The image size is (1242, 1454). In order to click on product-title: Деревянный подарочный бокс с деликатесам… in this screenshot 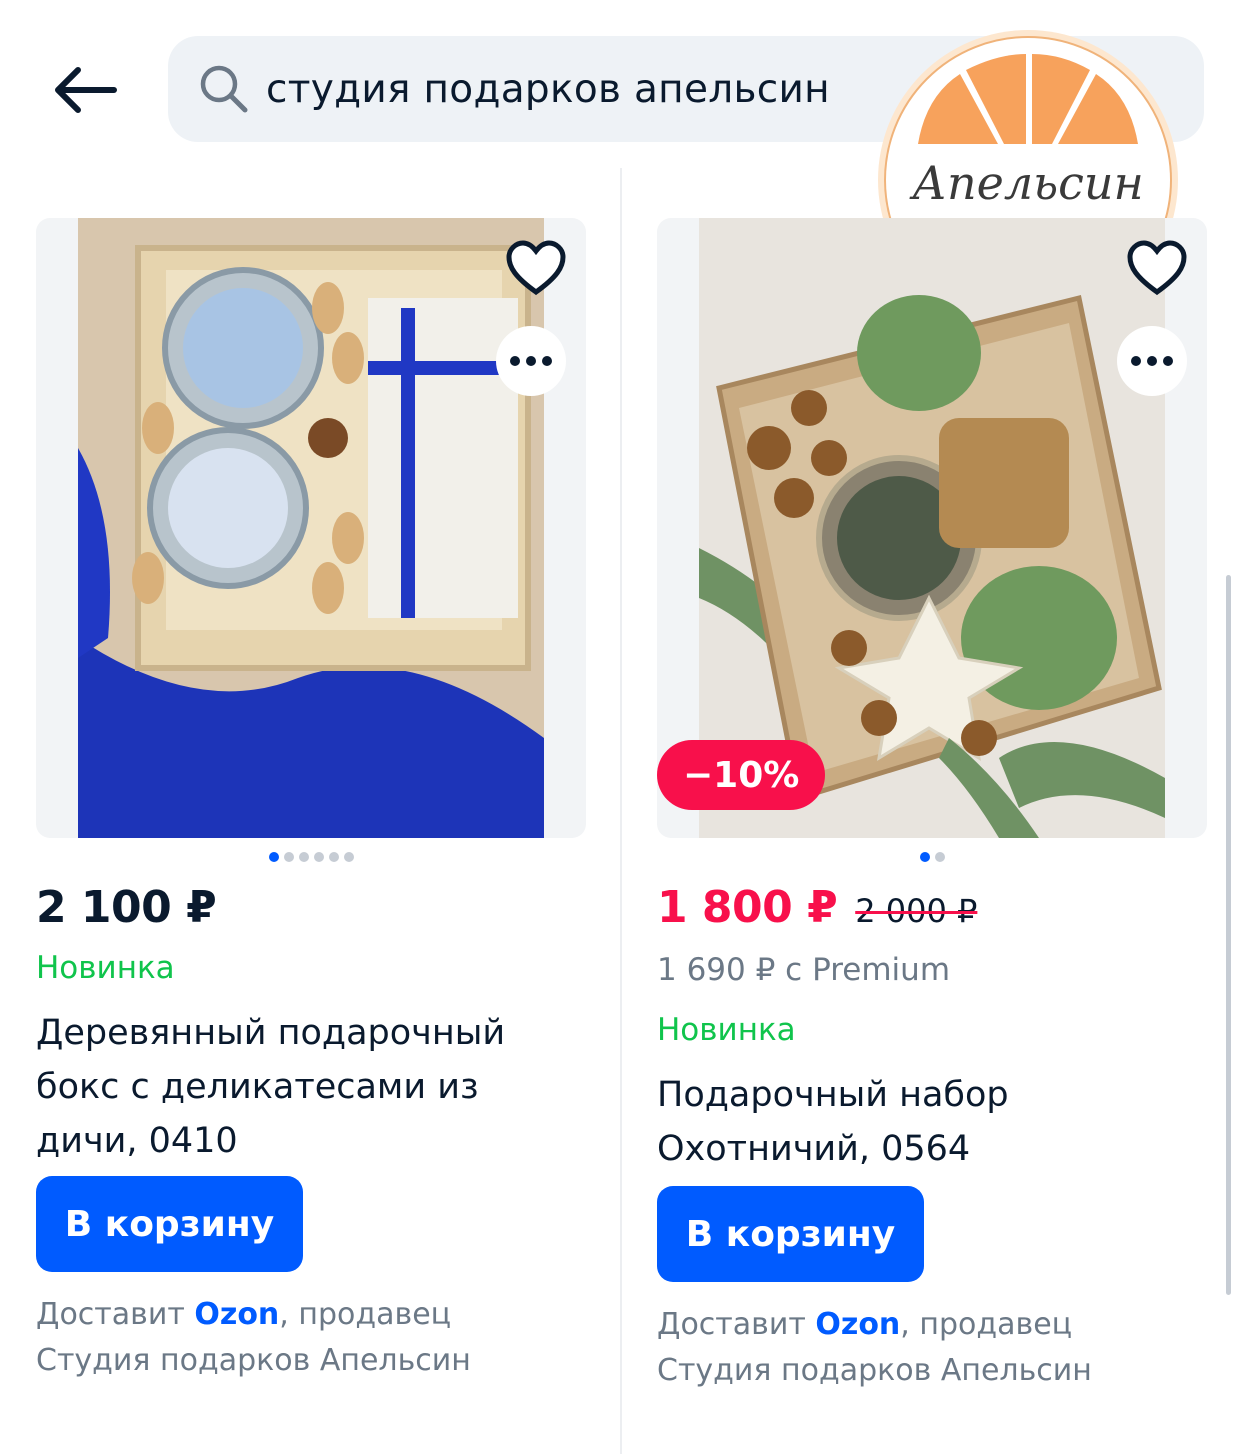, I will do `click(311, 1091)`.